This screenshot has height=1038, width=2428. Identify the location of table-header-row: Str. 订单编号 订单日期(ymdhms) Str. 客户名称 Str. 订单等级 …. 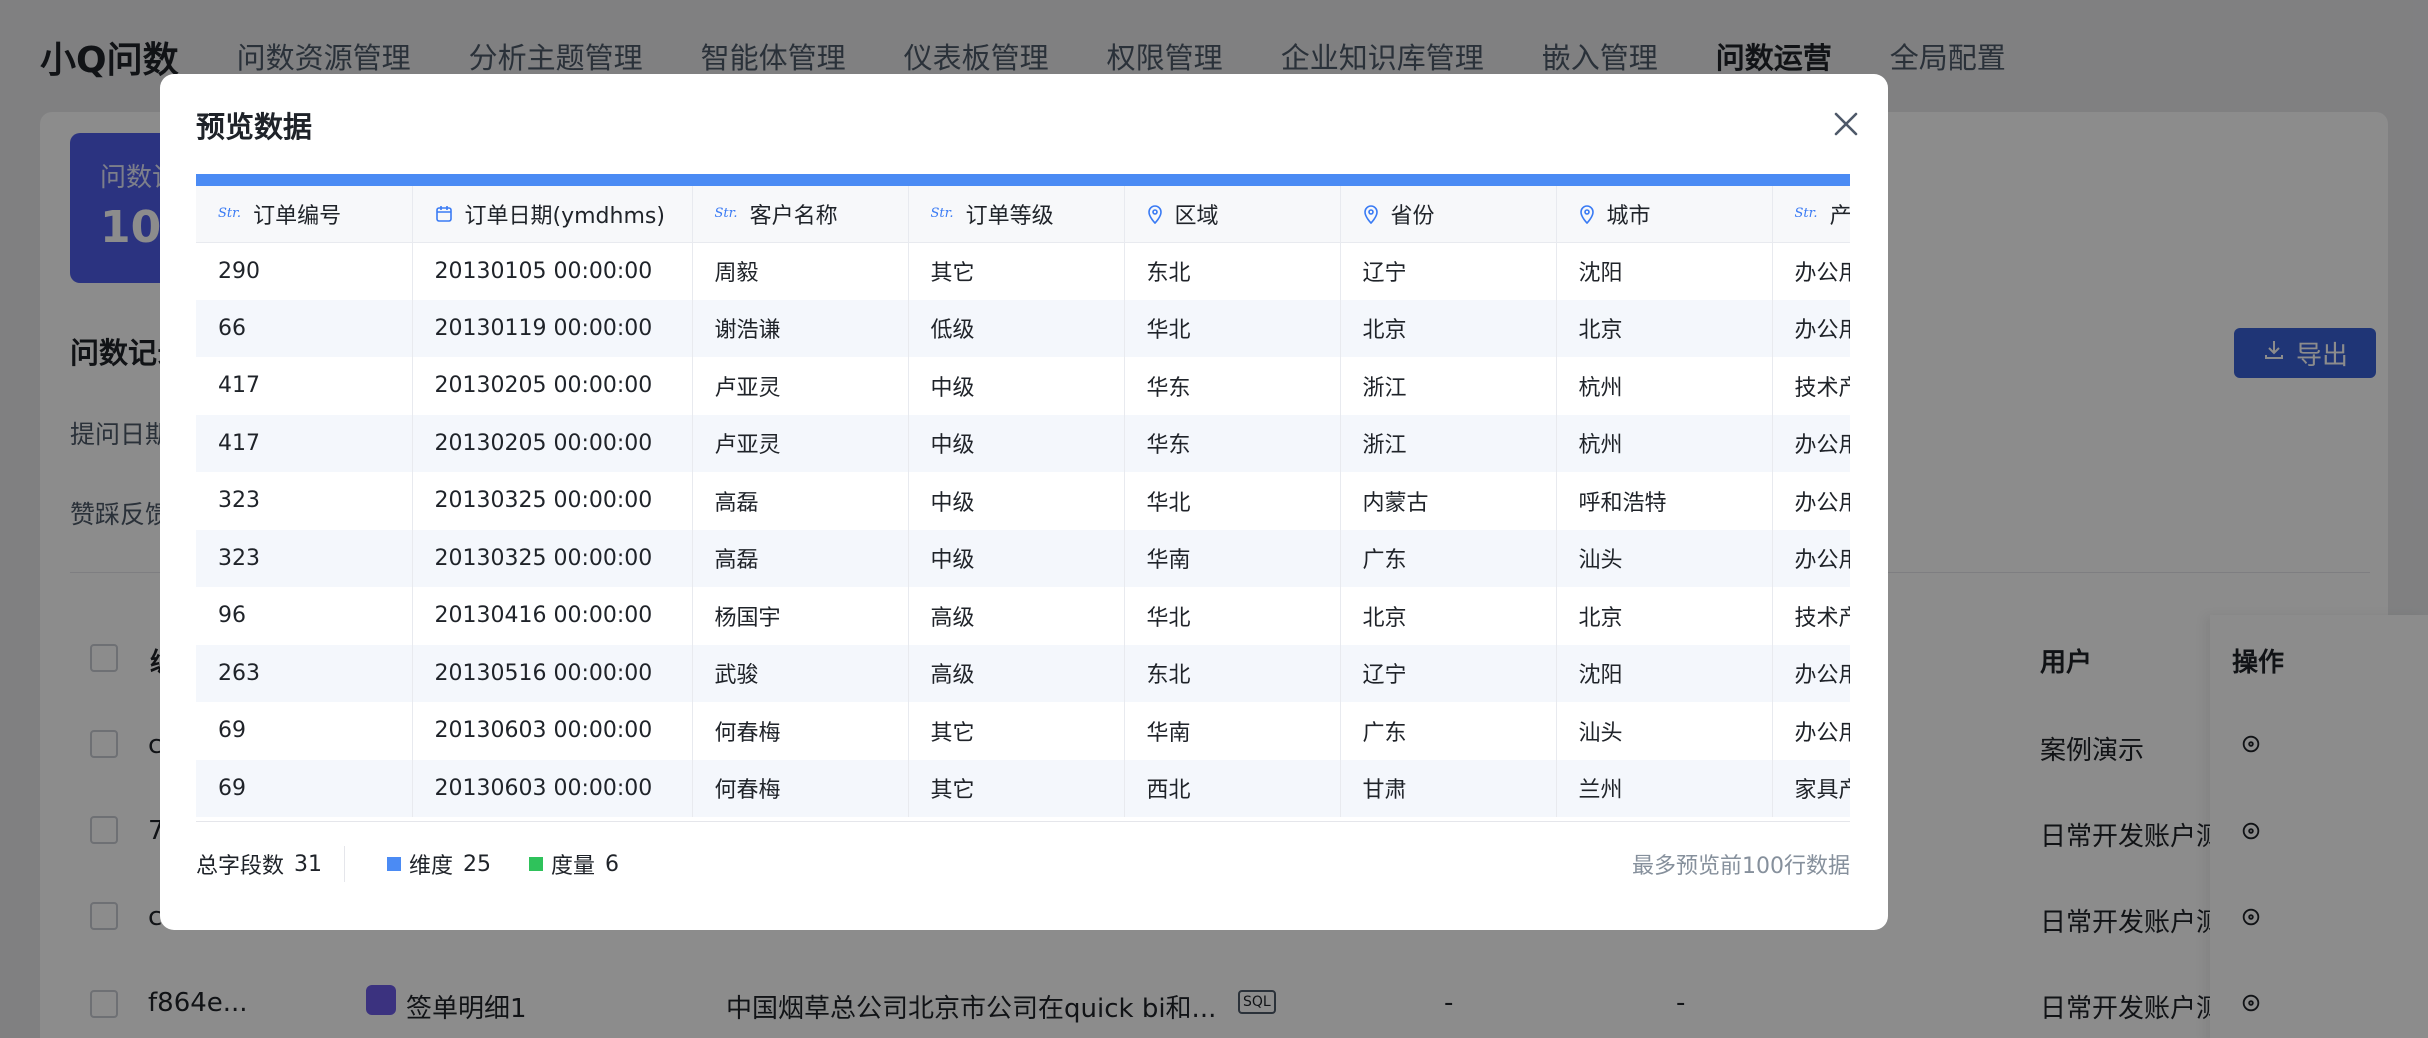
(1023, 214).